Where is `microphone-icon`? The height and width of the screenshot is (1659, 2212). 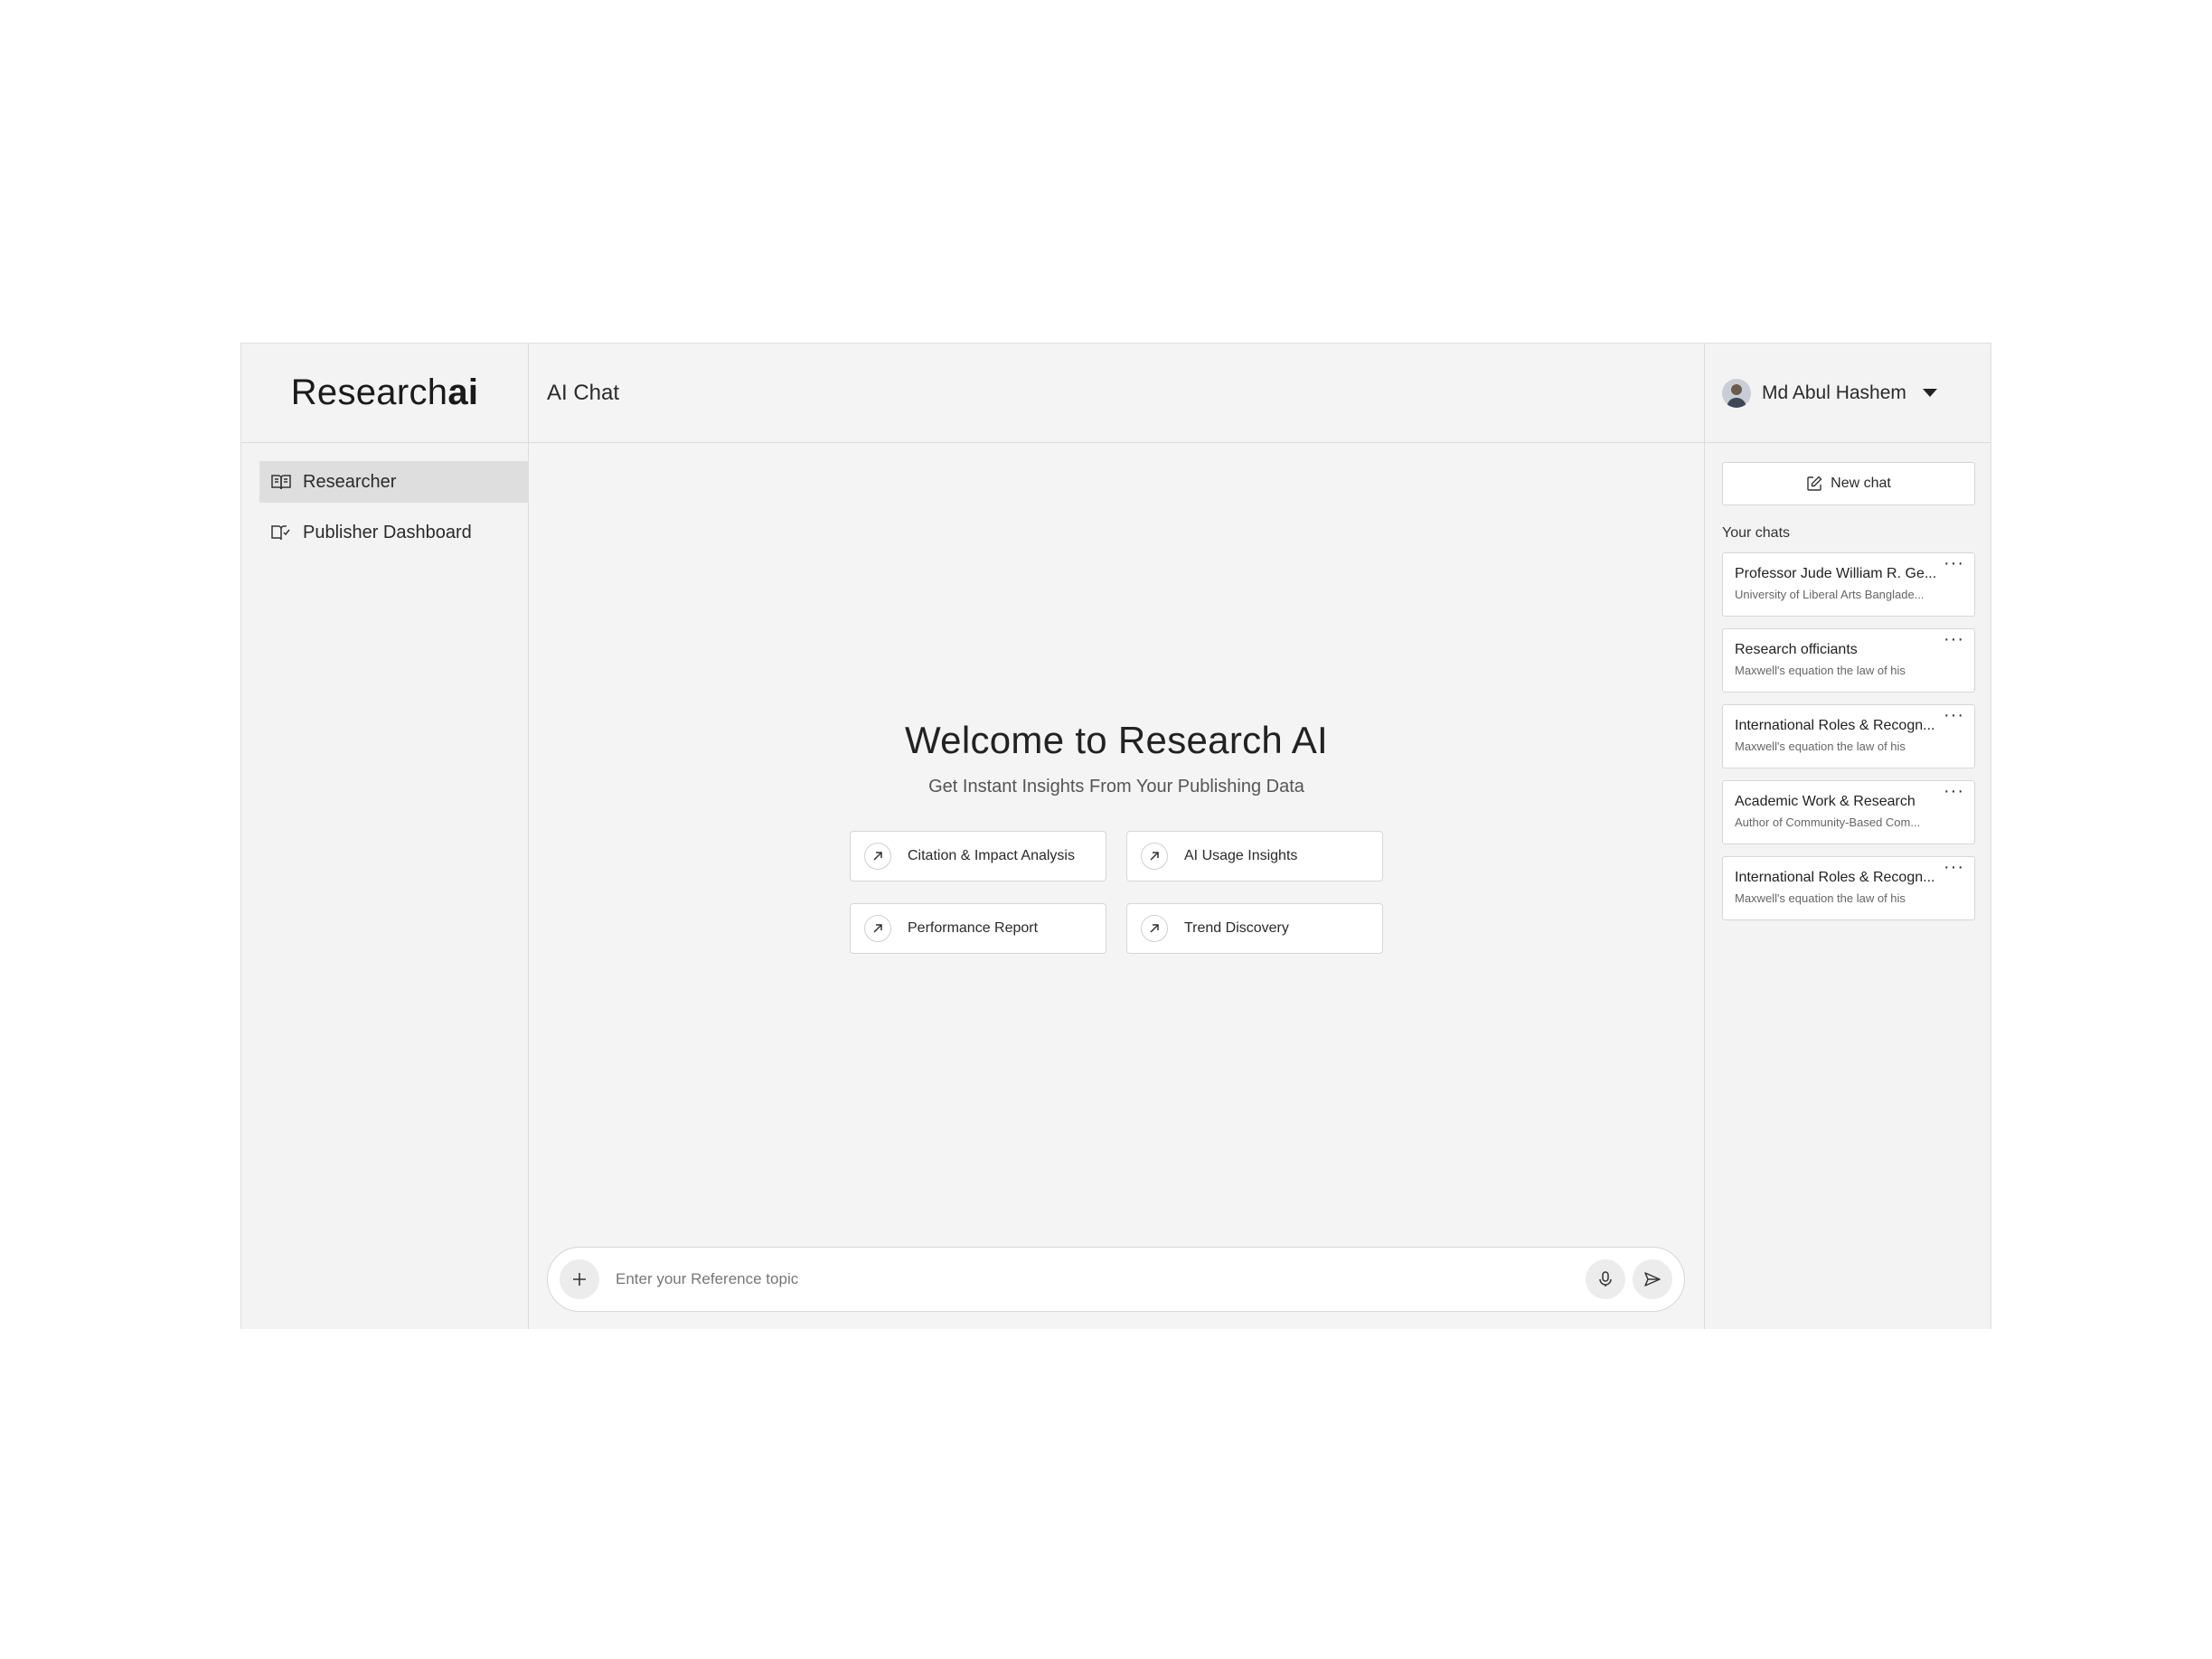 microphone-icon is located at coordinates (1605, 1279).